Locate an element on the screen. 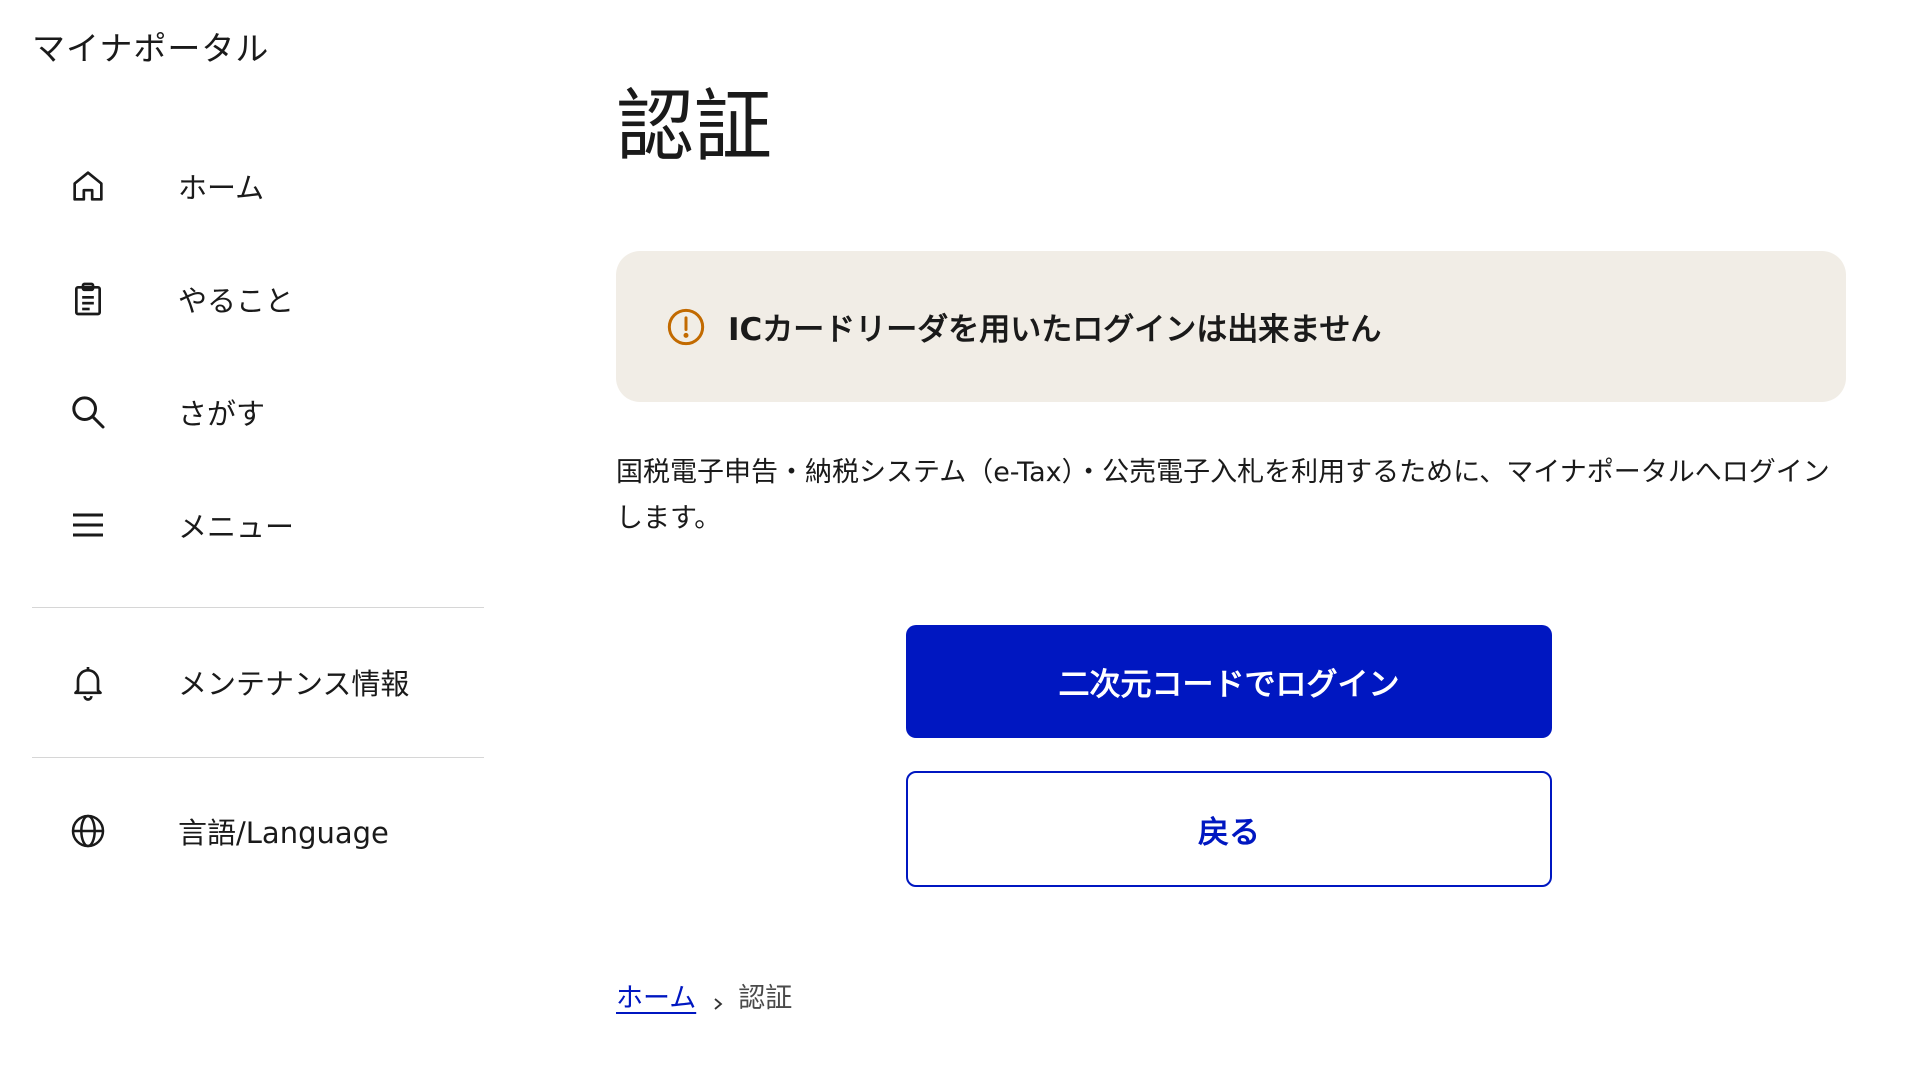  warning-circle-icon is located at coordinates (686, 327).